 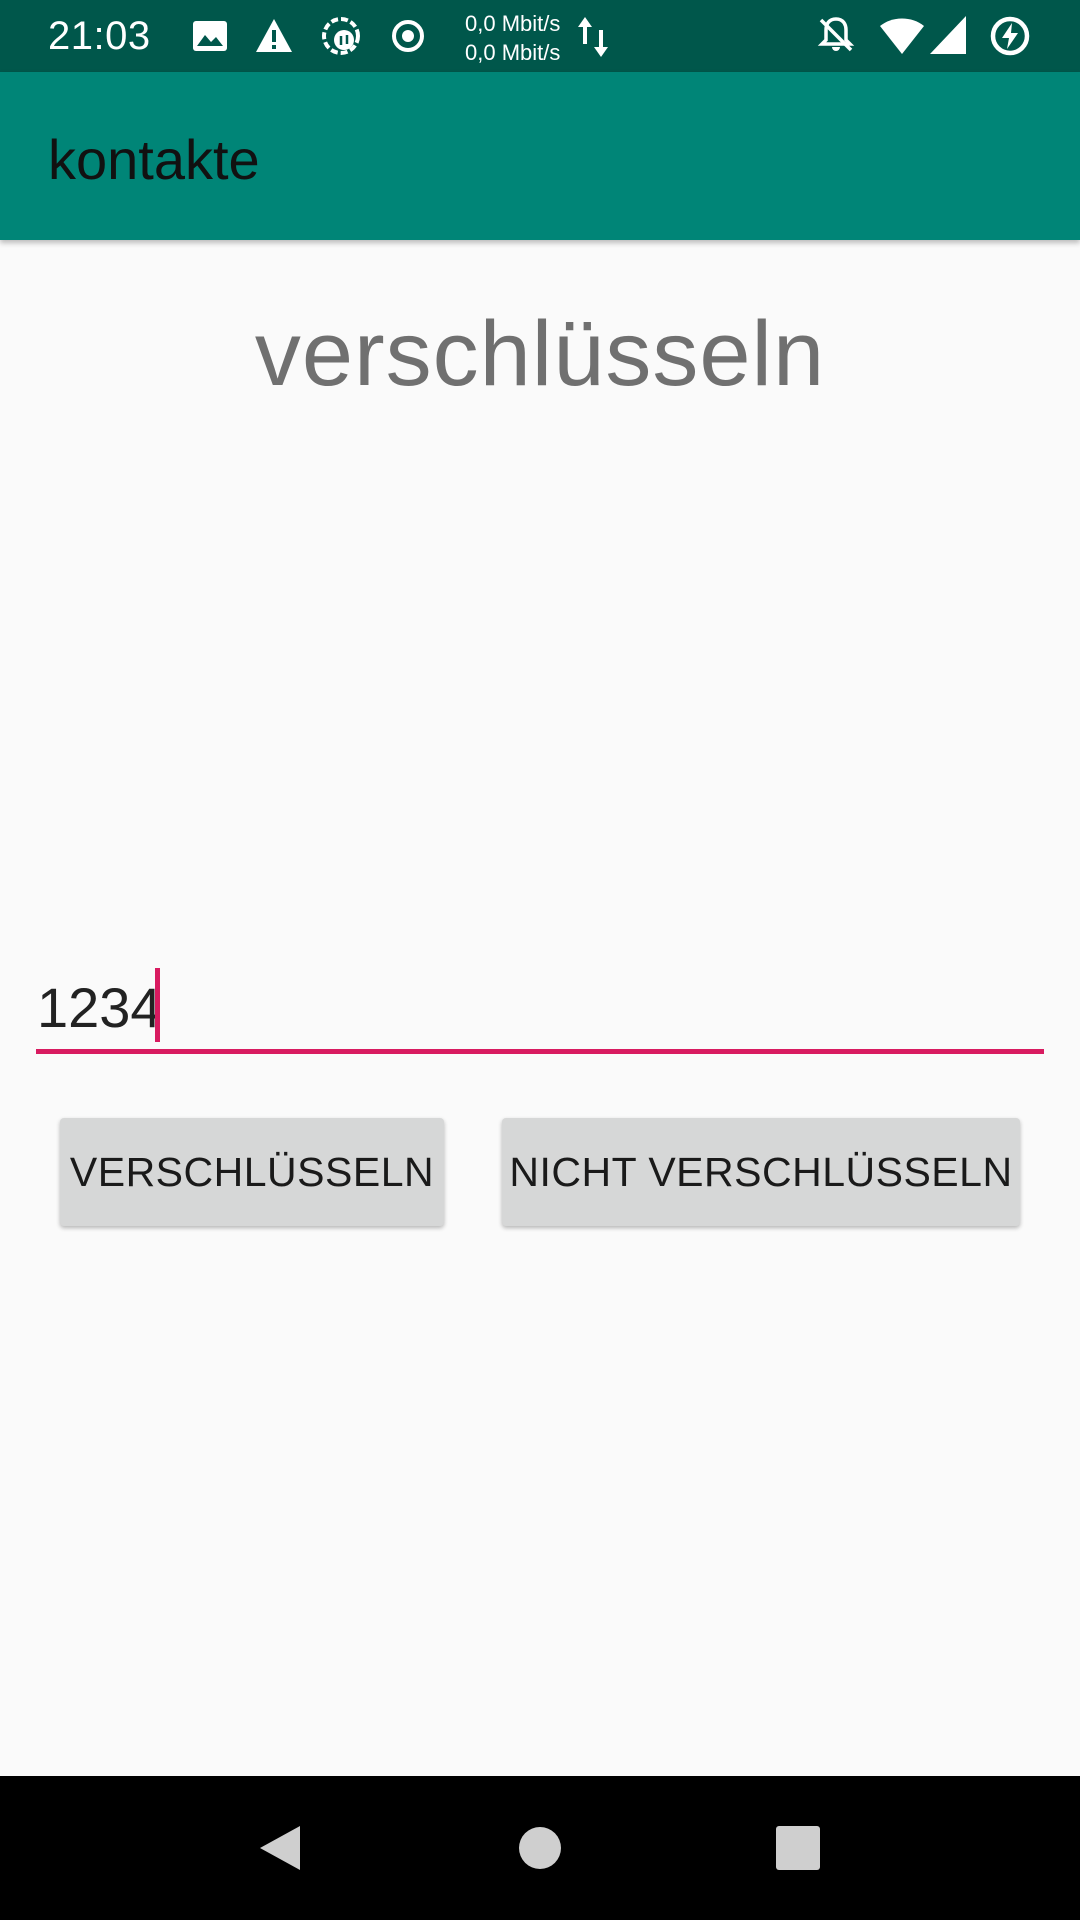 What do you see at coordinates (280, 1848) in the screenshot?
I see `back-icon` at bounding box center [280, 1848].